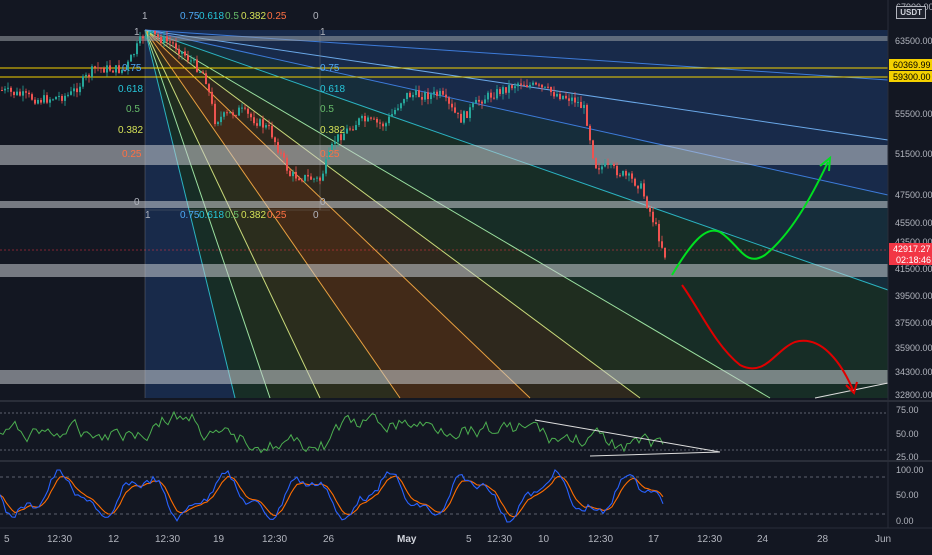 The image size is (932, 555). Describe the element at coordinates (907, 457) in the screenshot. I see `rsi-tick: 25.00` at that location.